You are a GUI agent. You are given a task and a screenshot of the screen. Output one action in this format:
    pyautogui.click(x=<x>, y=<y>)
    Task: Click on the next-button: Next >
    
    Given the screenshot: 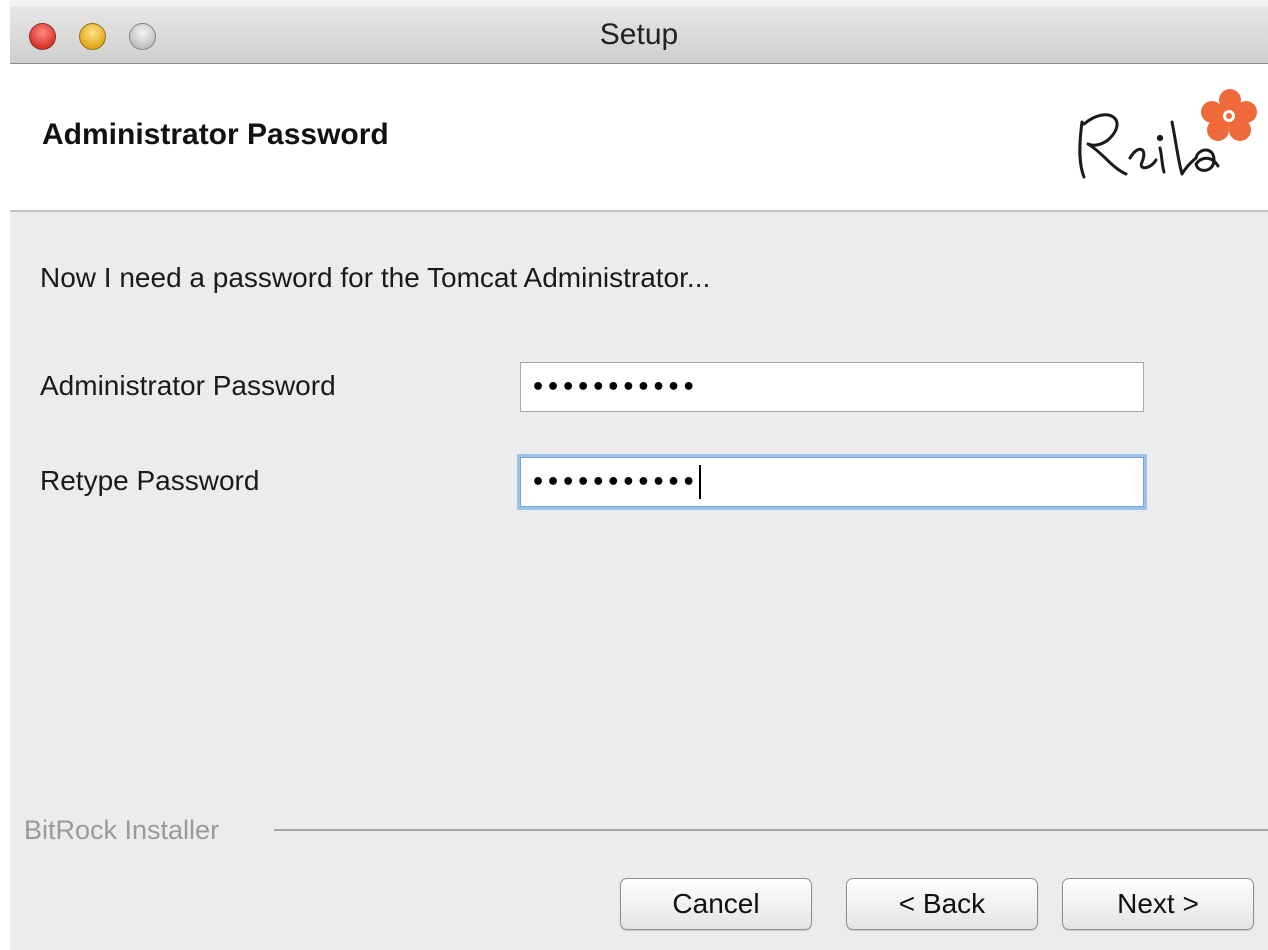 What is the action you would take?
    pyautogui.click(x=1158, y=904)
    